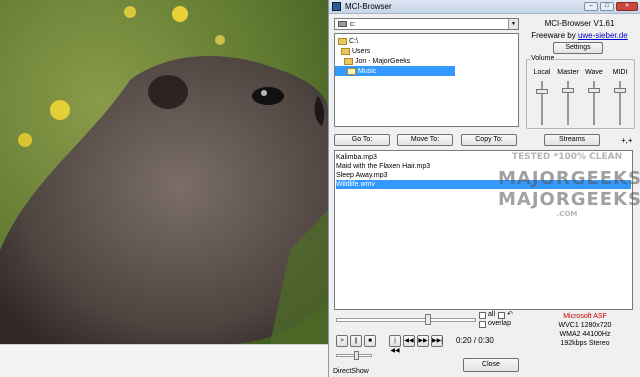 The width and height of the screenshot is (640, 377). What do you see at coordinates (585, 334) in the screenshot?
I see `audio-info: WMA2 44100Hz` at bounding box center [585, 334].